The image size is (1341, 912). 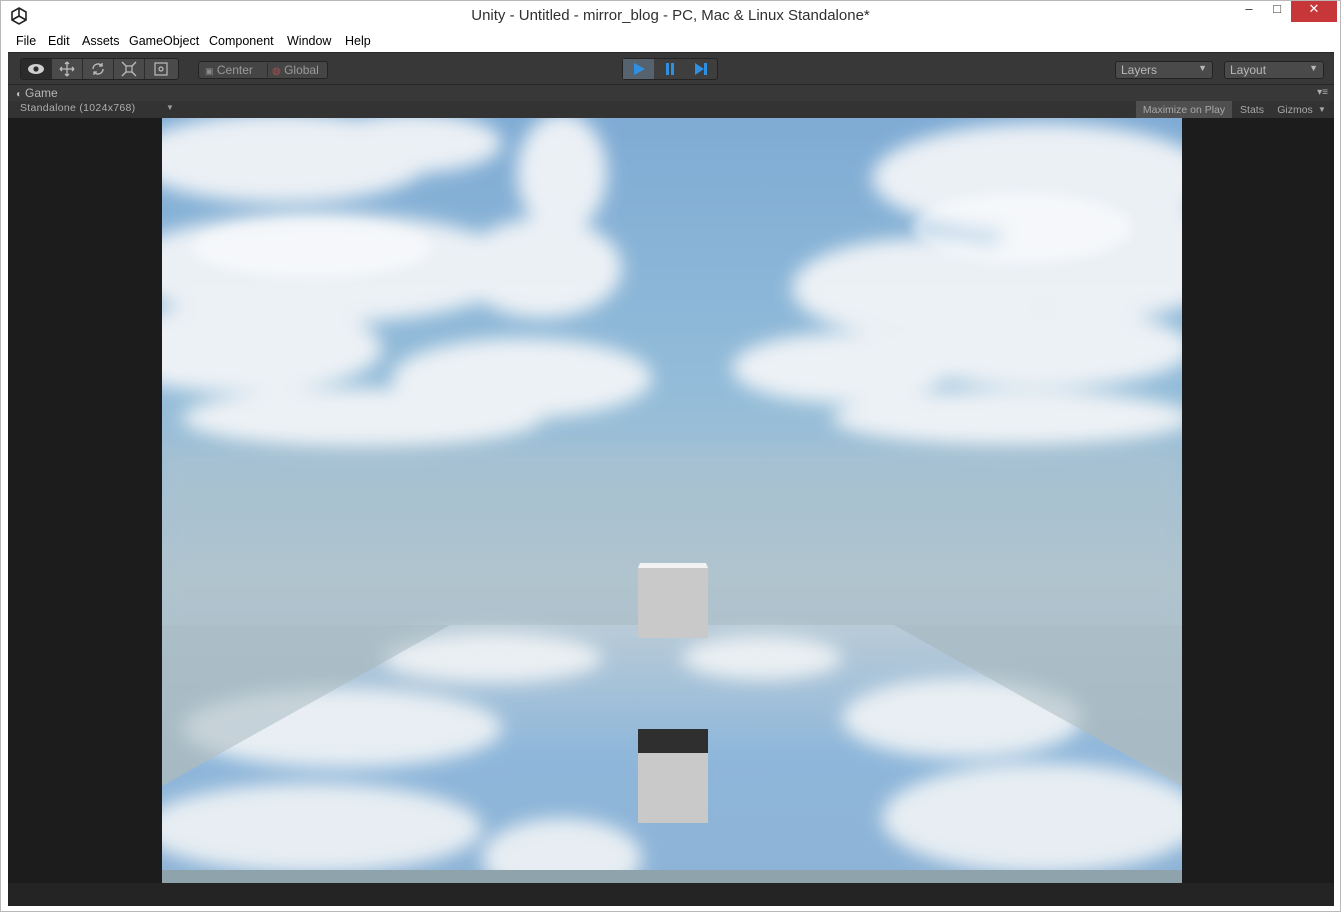 I want to click on tab-game-label: Game, so click(x=41, y=93).